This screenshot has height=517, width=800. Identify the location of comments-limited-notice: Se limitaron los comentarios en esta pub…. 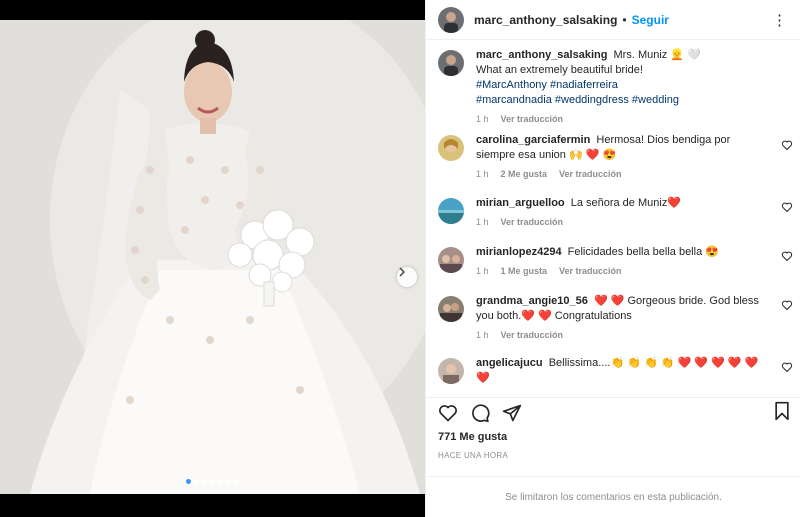
(613, 496).